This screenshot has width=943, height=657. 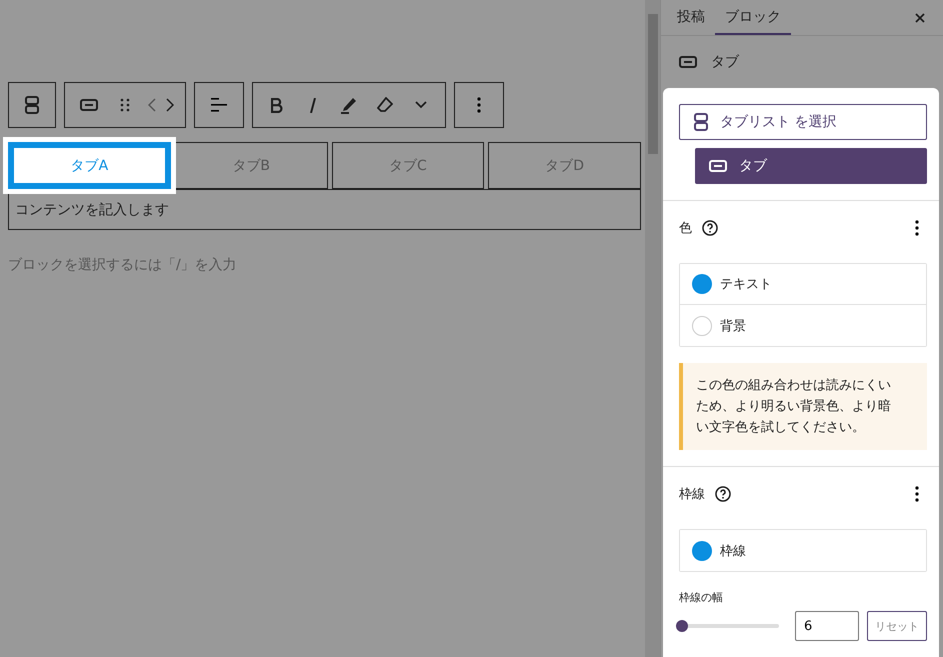 I want to click on chevron-down-icon, so click(x=421, y=105).